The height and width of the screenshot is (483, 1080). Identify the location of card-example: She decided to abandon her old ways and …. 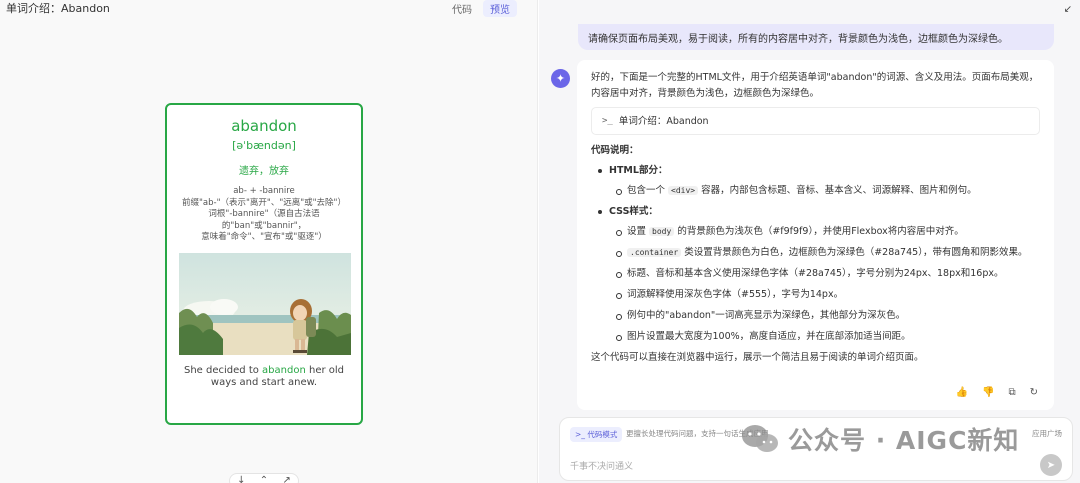
(264, 377).